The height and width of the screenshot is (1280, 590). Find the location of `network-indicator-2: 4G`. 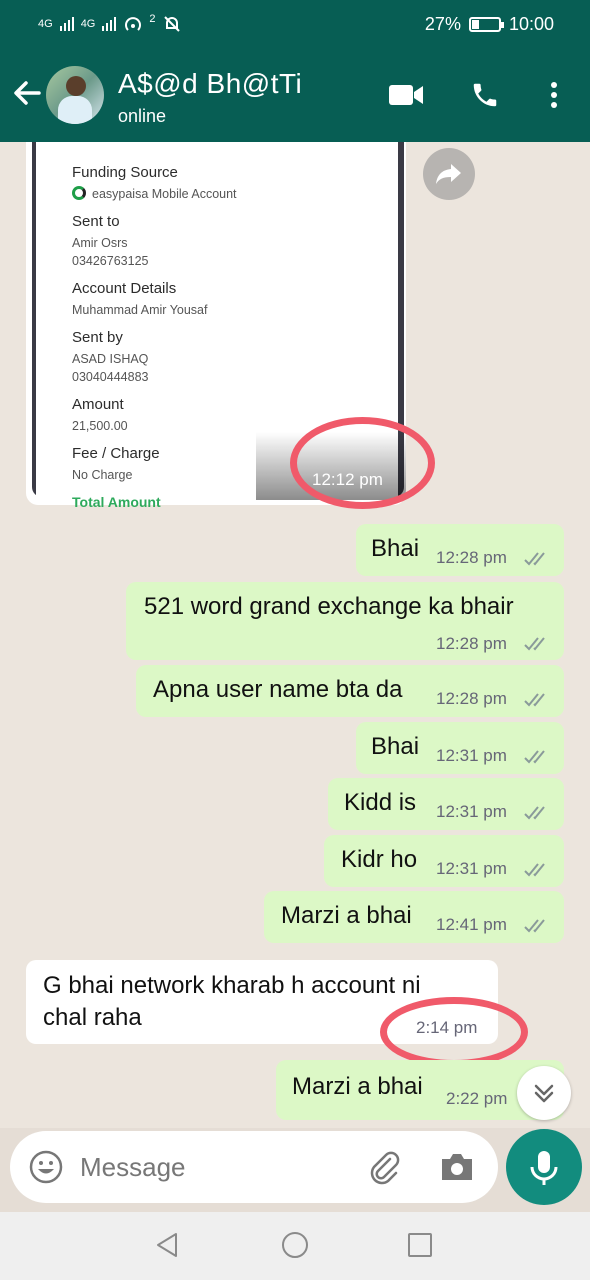

network-indicator-2: 4G is located at coordinates (88, 24).